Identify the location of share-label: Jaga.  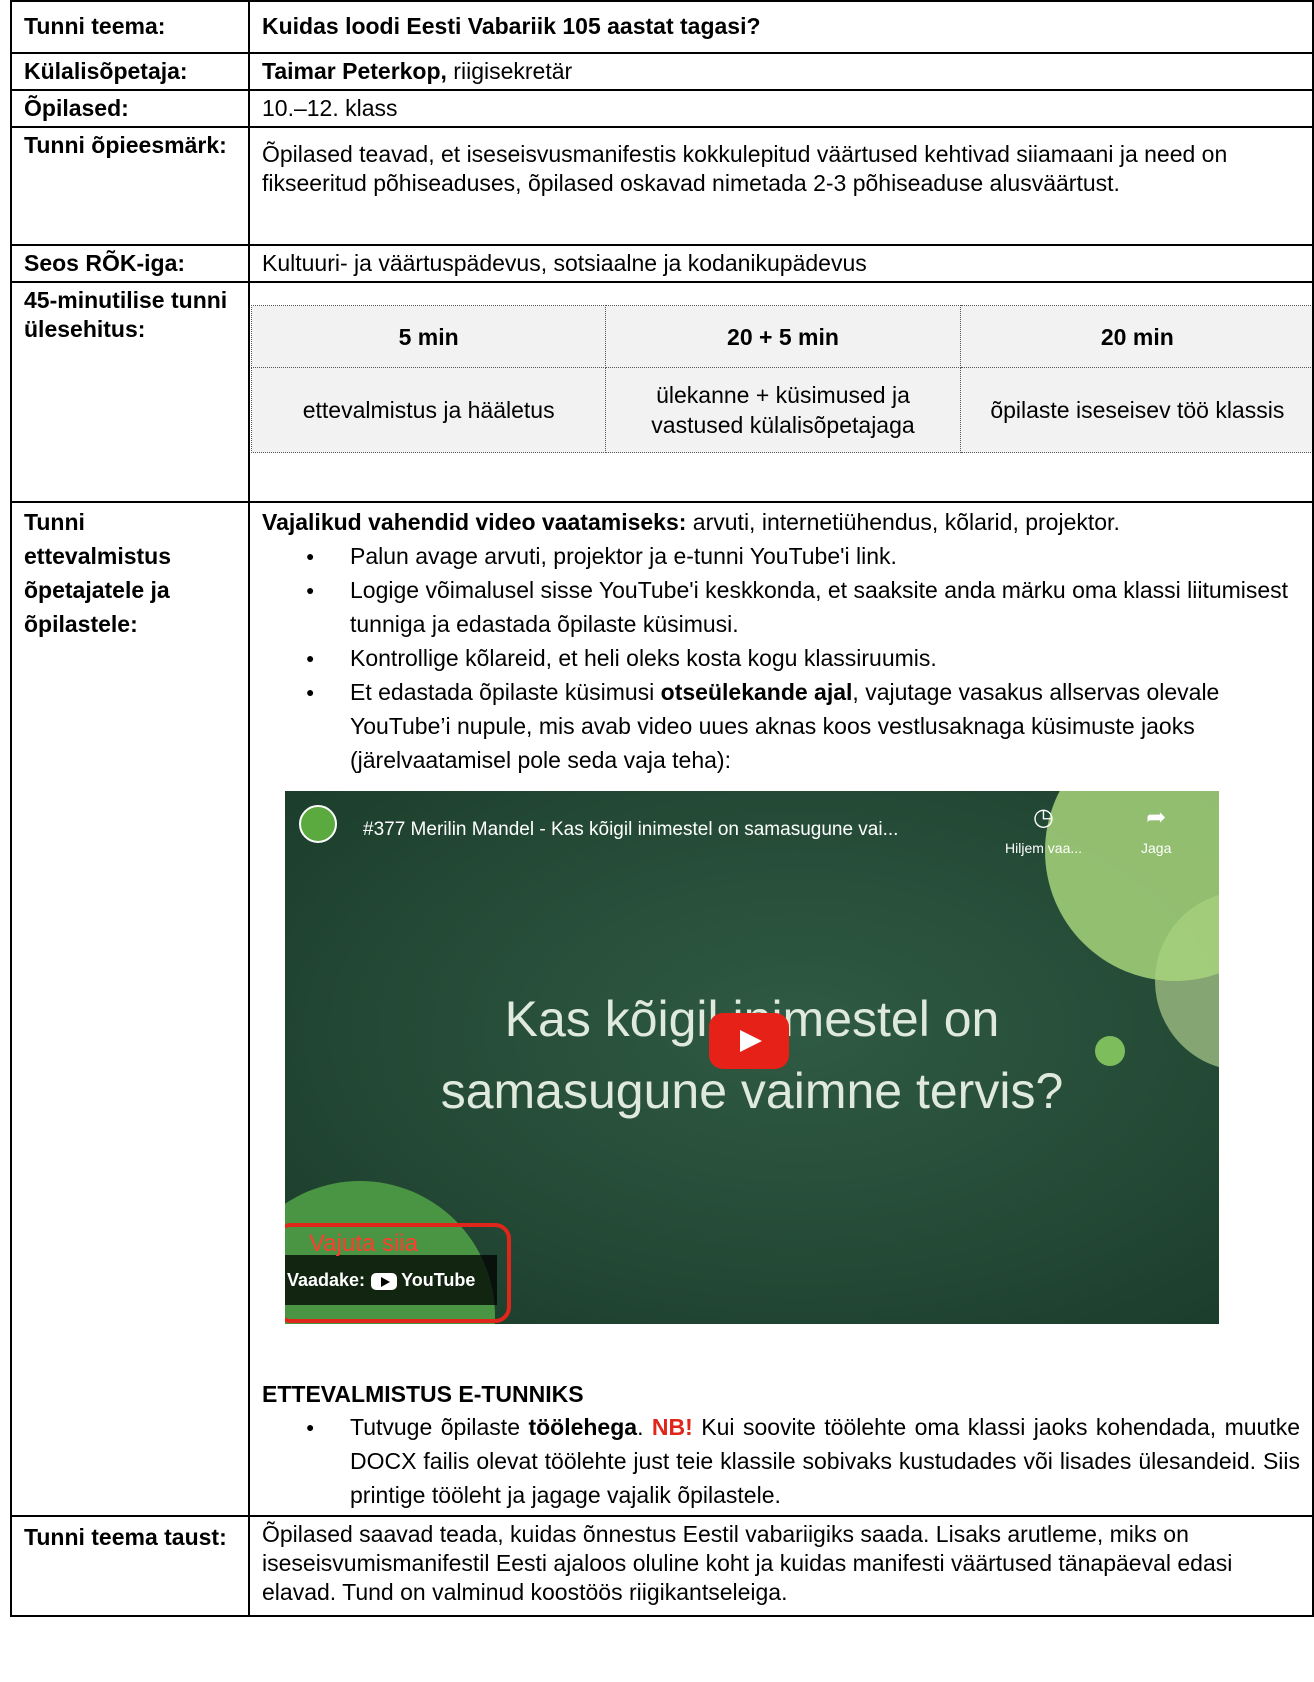
(1156, 848).